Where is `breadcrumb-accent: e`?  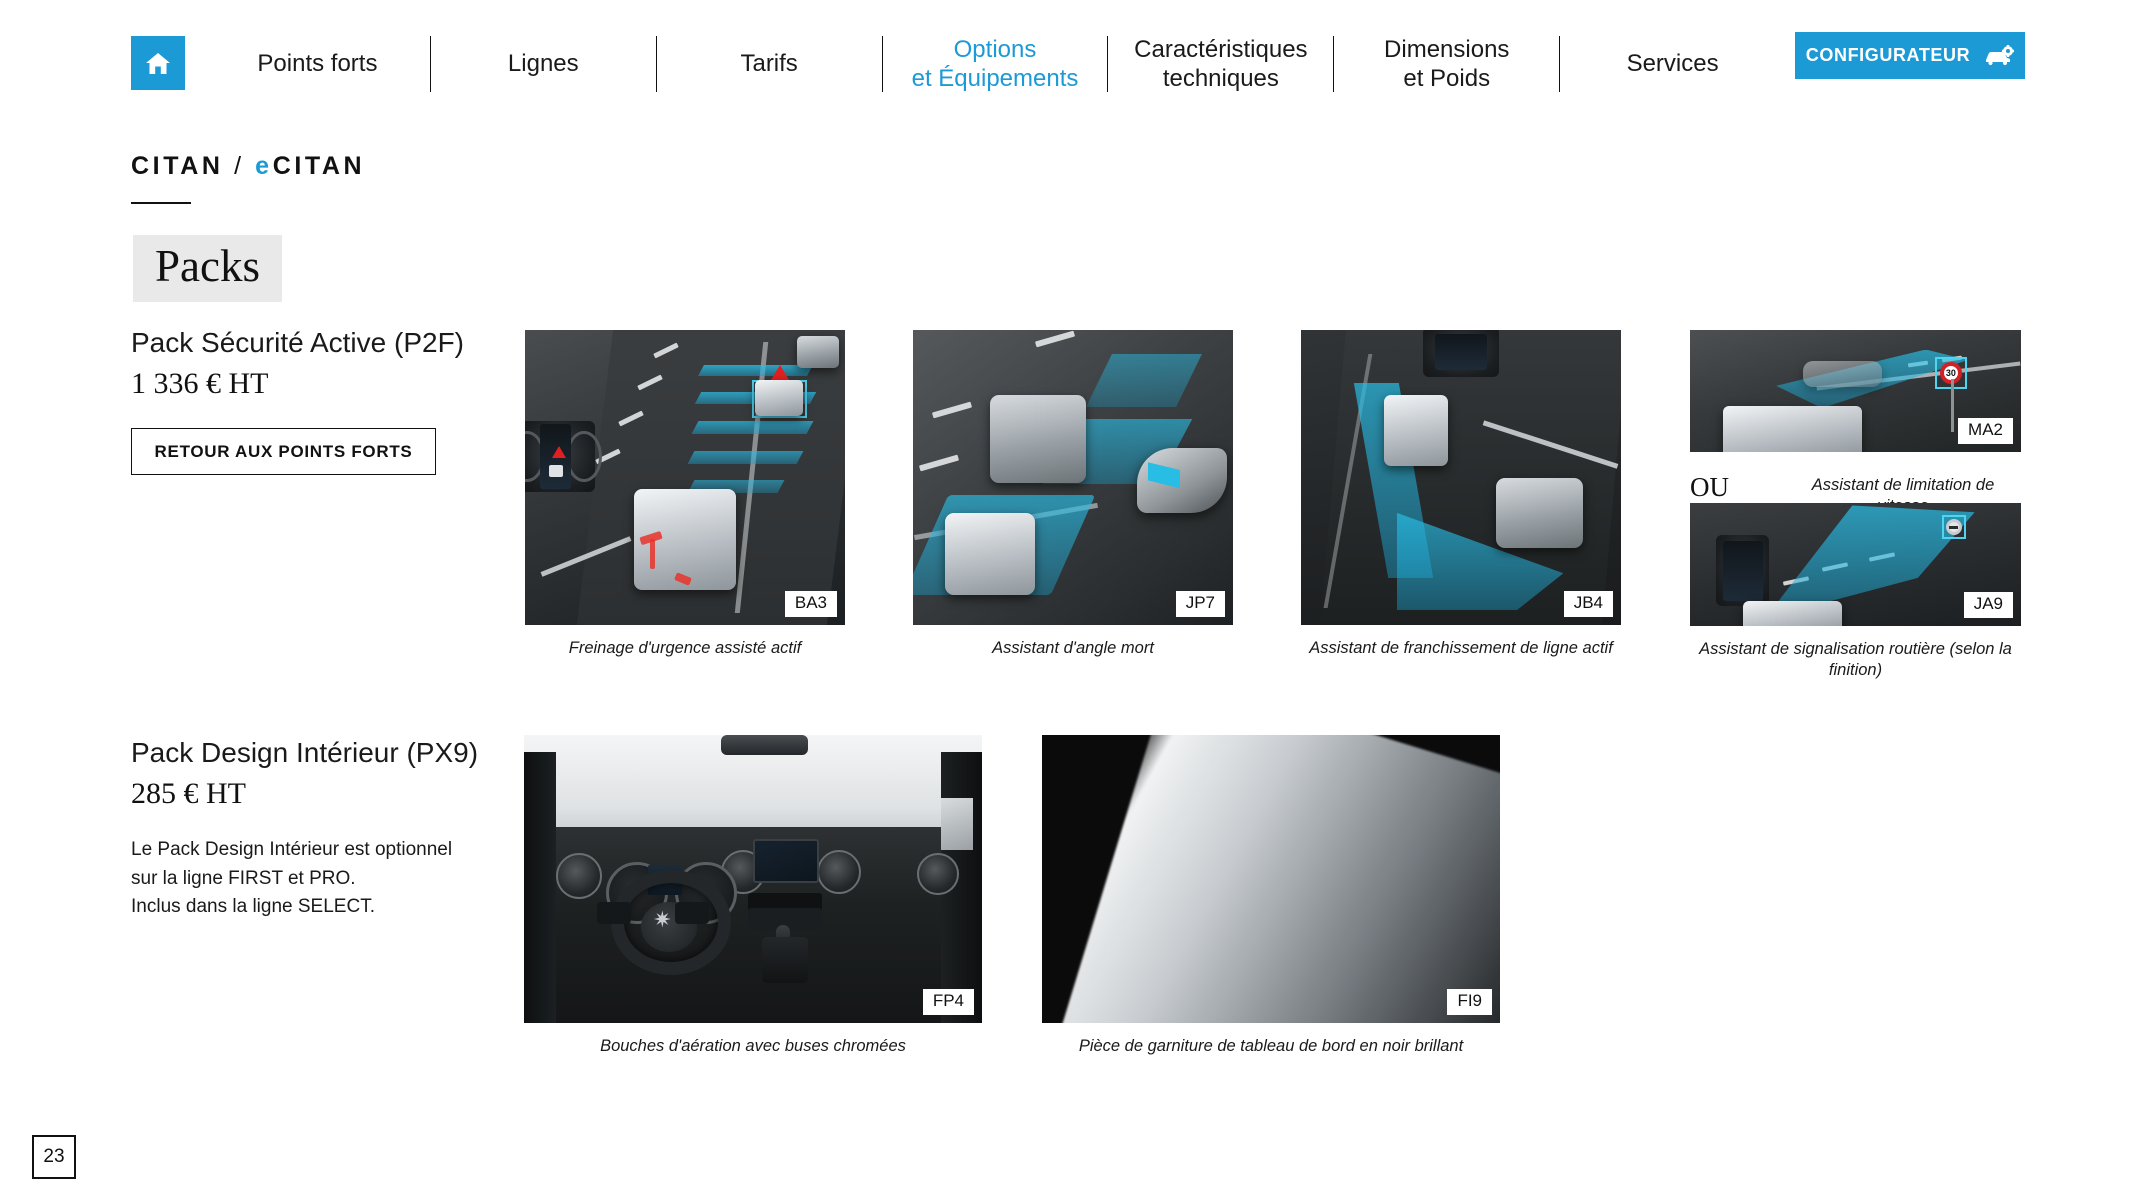
breadcrumb-accent: e is located at coordinates (264, 166).